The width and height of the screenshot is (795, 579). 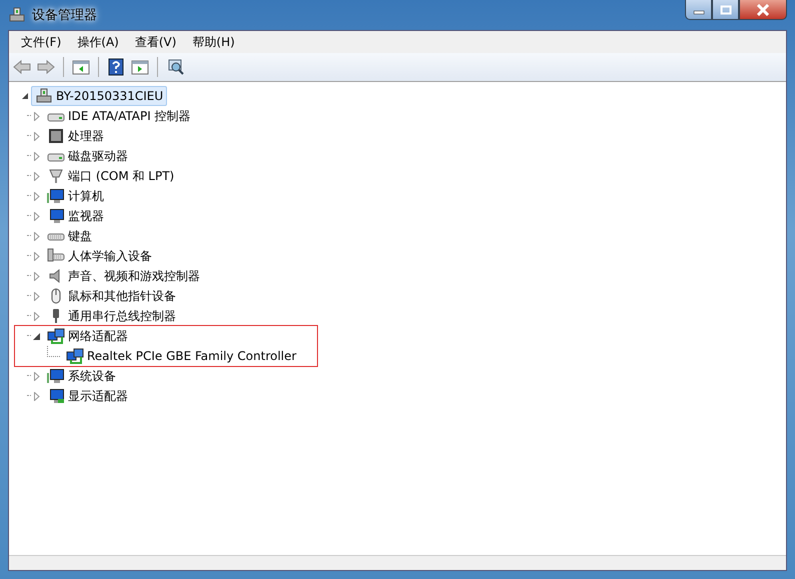 What do you see at coordinates (56, 396) in the screenshot?
I see `display-icon` at bounding box center [56, 396].